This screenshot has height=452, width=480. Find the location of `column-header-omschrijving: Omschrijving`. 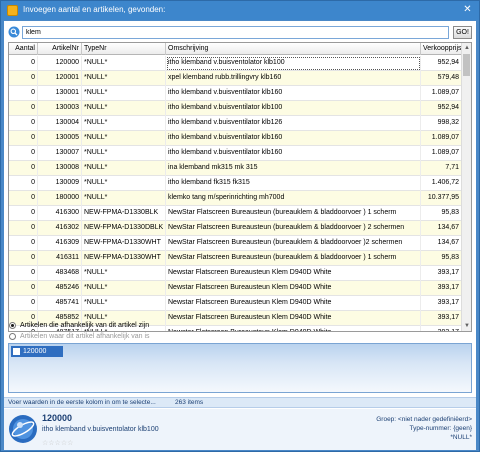

column-header-omschrijving: Omschrijving is located at coordinates (293, 49).